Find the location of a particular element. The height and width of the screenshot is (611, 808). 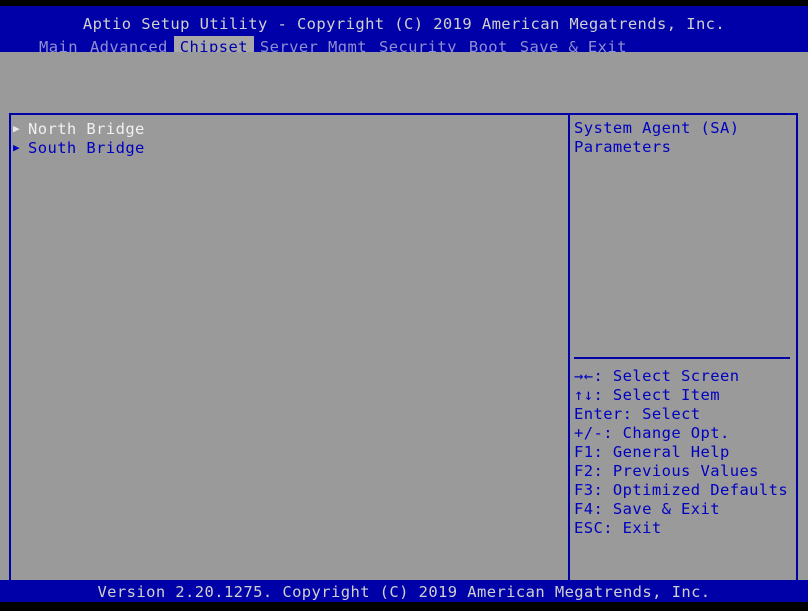

screen-bezel-bottom is located at coordinates (404, 606).